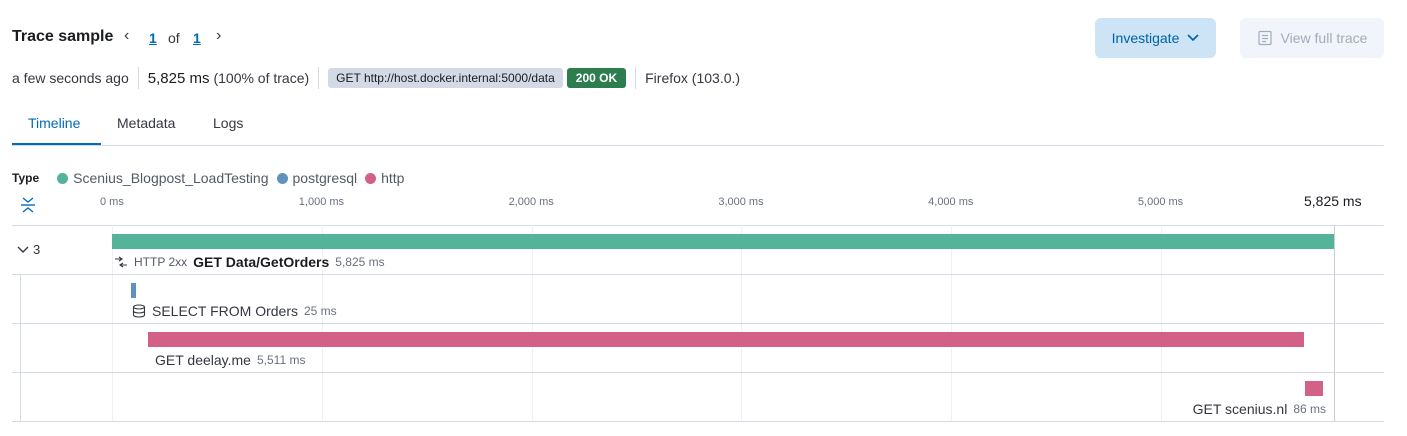 This screenshot has width=1407, height=436. What do you see at coordinates (698, 145) in the screenshot?
I see `tabs-divider` at bounding box center [698, 145].